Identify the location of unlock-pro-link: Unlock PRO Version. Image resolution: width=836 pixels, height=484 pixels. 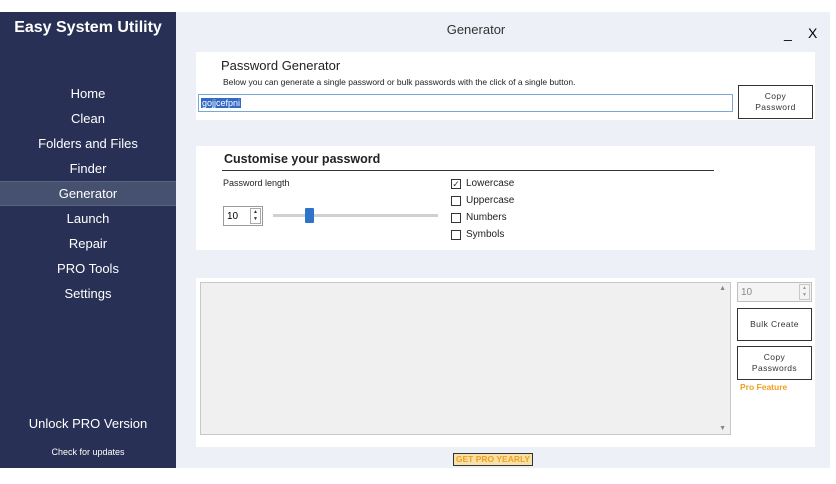
(88, 423).